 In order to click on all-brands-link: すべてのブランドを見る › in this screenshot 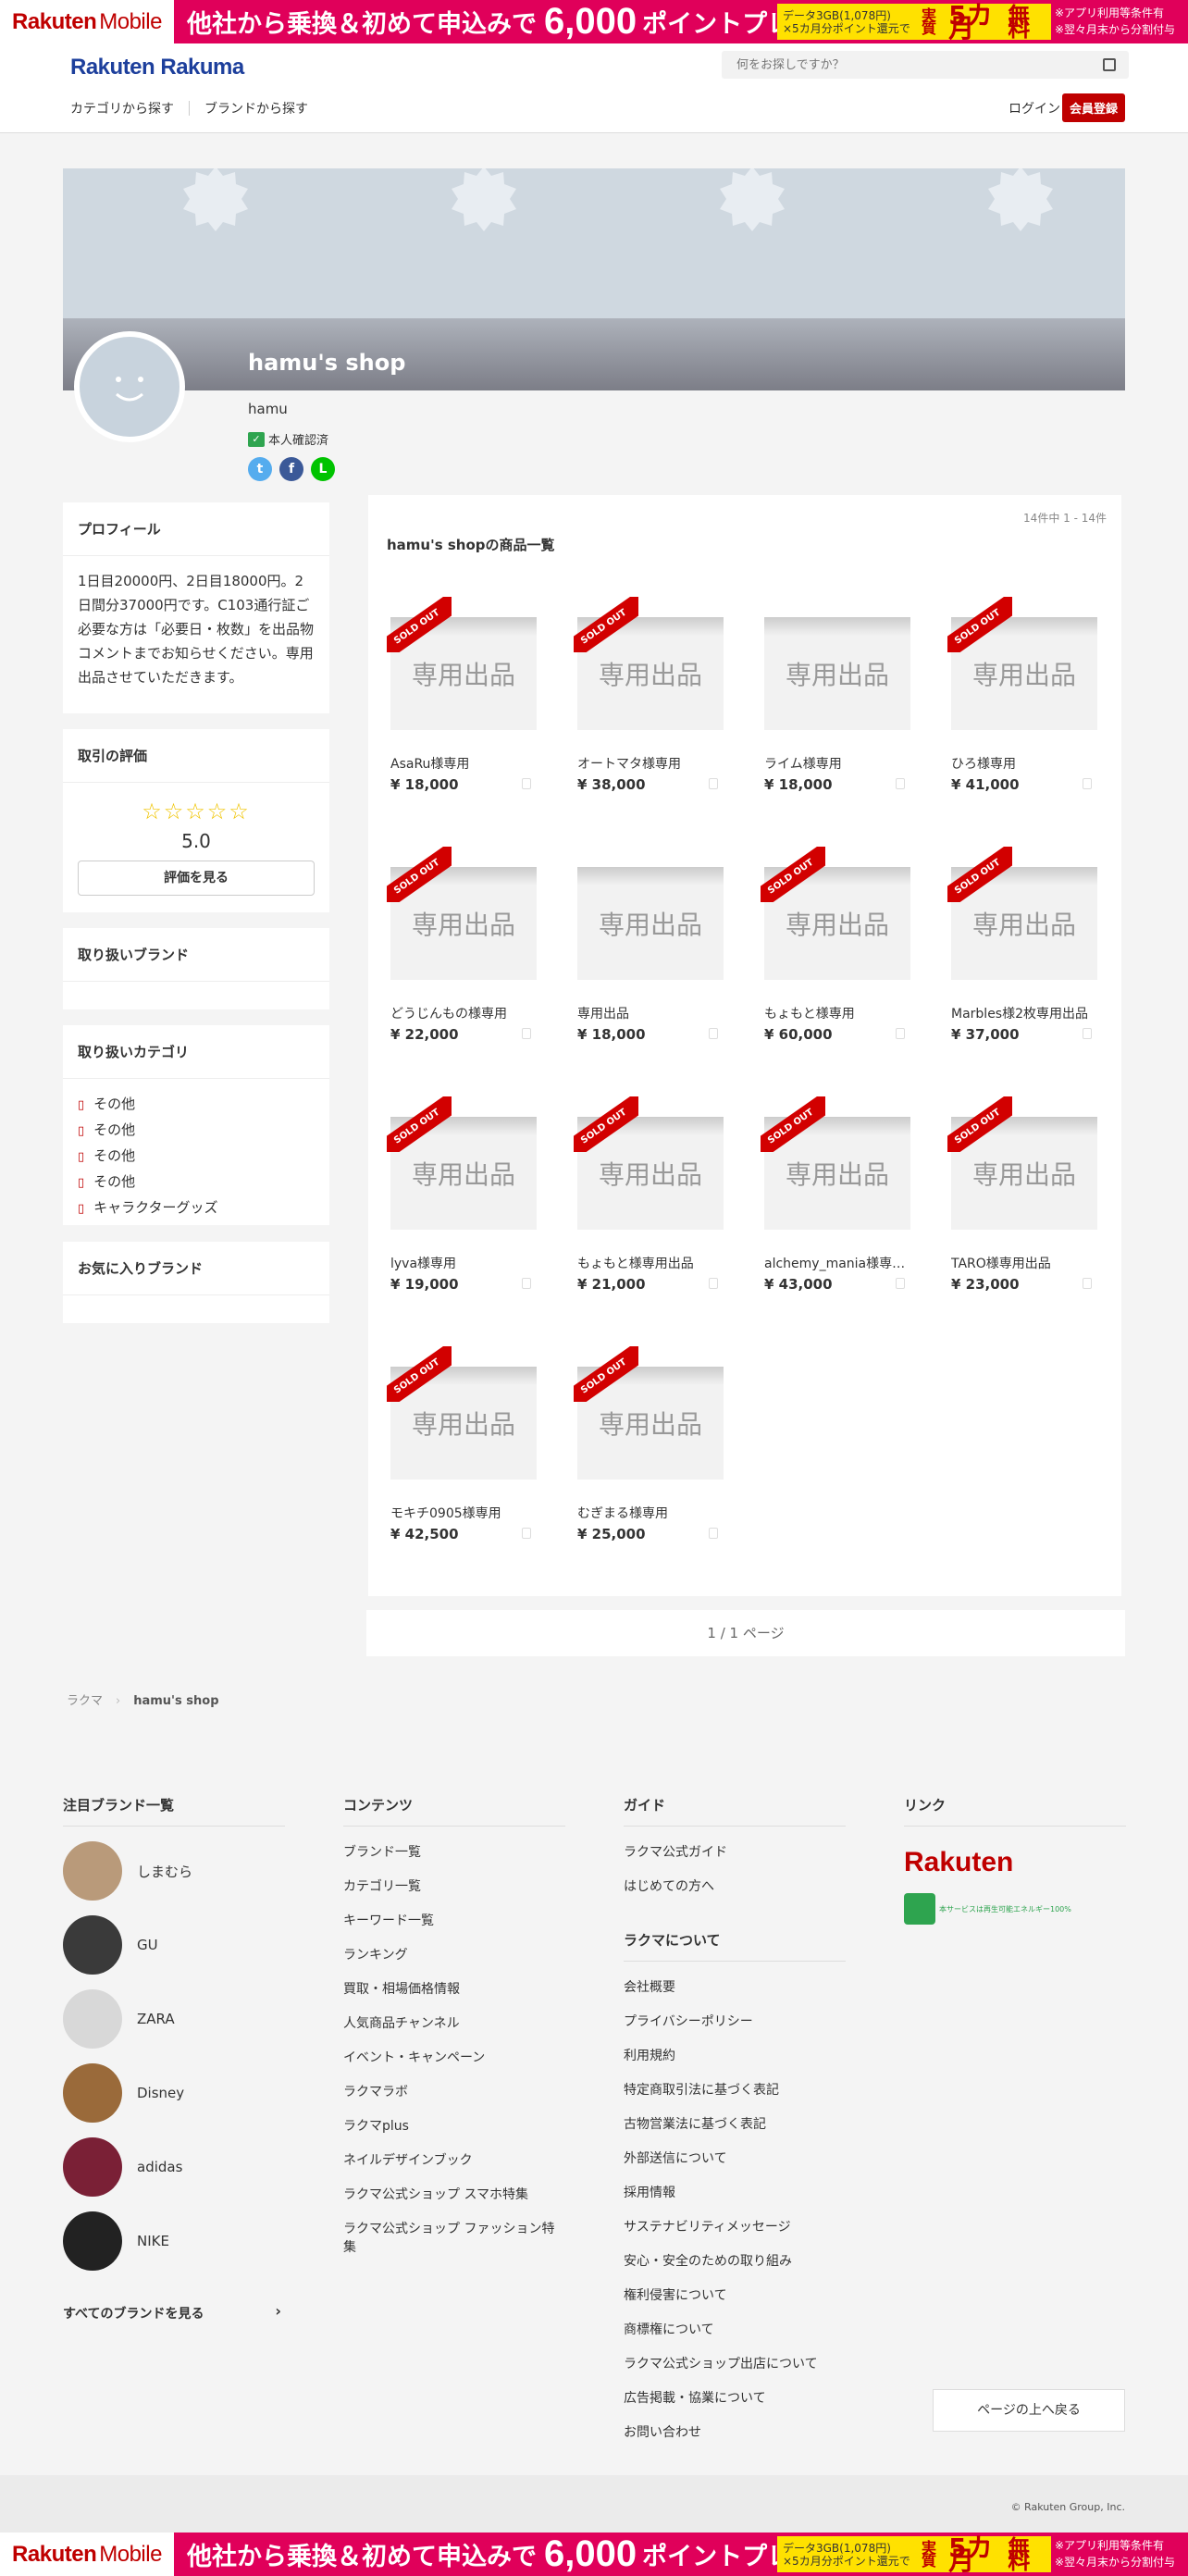, I will do `click(174, 2312)`.